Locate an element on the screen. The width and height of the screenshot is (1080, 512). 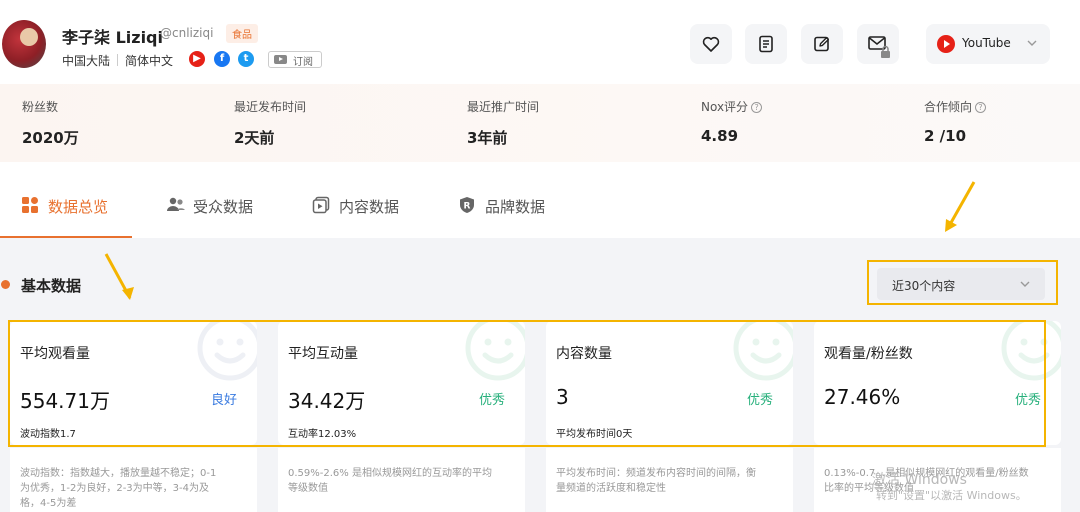
annotation-highlight-box is located at coordinates (962, 282).